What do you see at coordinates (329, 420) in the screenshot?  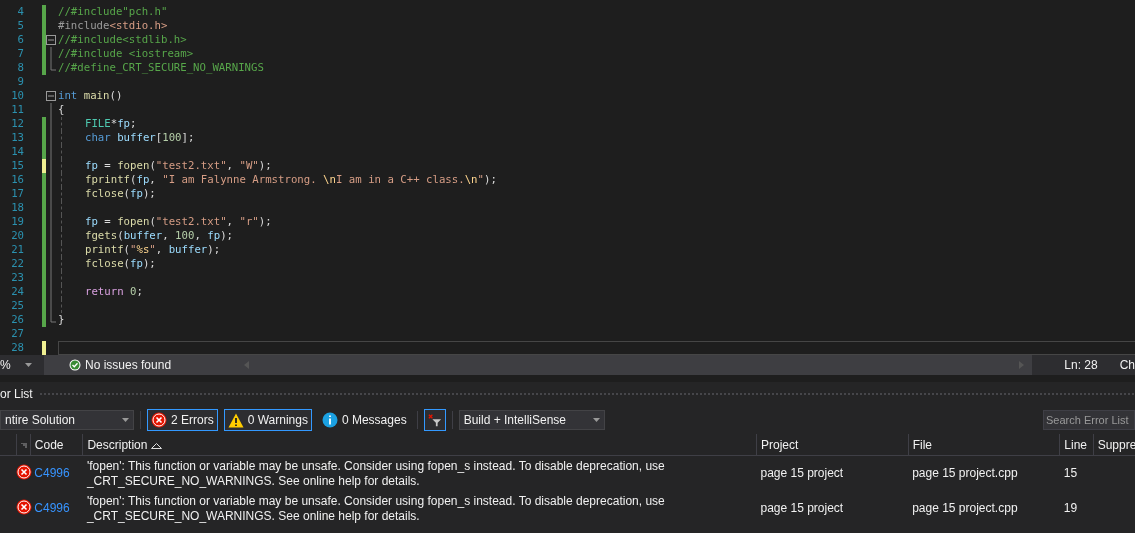 I see `info-icon` at bounding box center [329, 420].